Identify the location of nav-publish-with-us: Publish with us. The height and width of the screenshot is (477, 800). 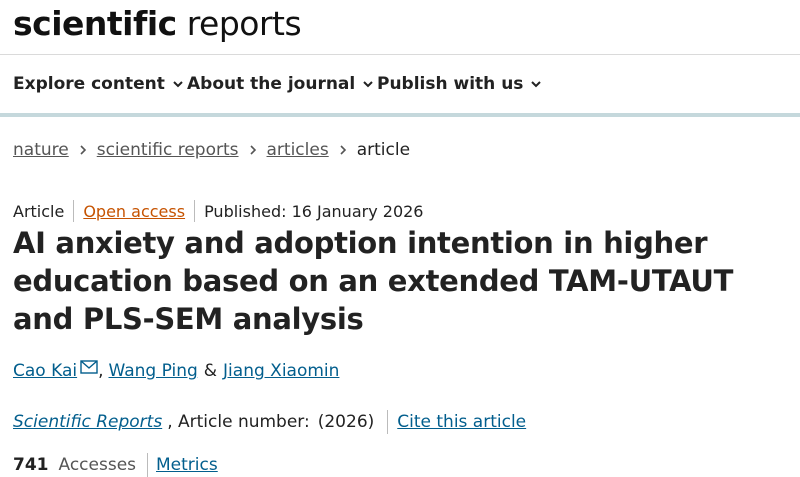
(459, 84).